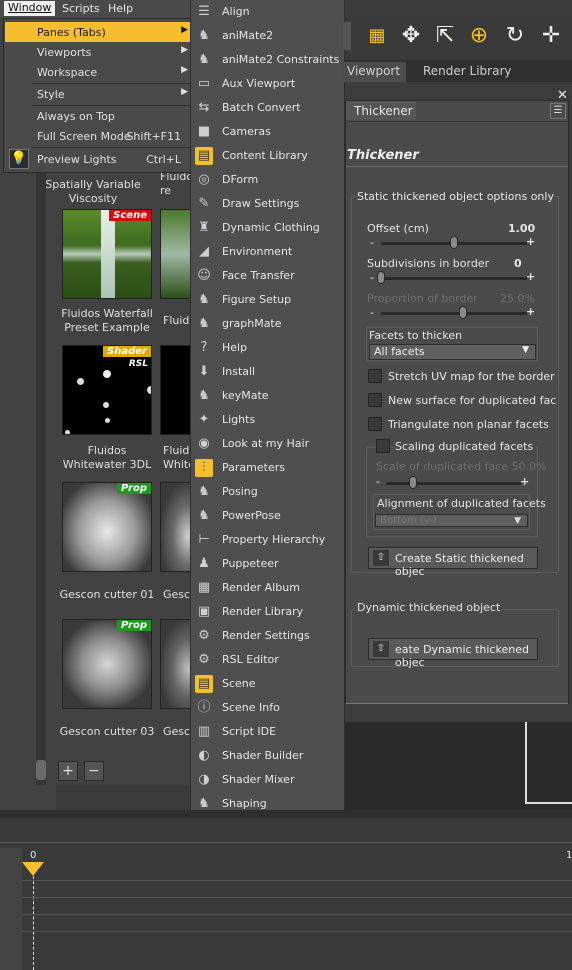 The width and height of the screenshot is (572, 970). I want to click on offset-slider-knob, so click(454, 242).